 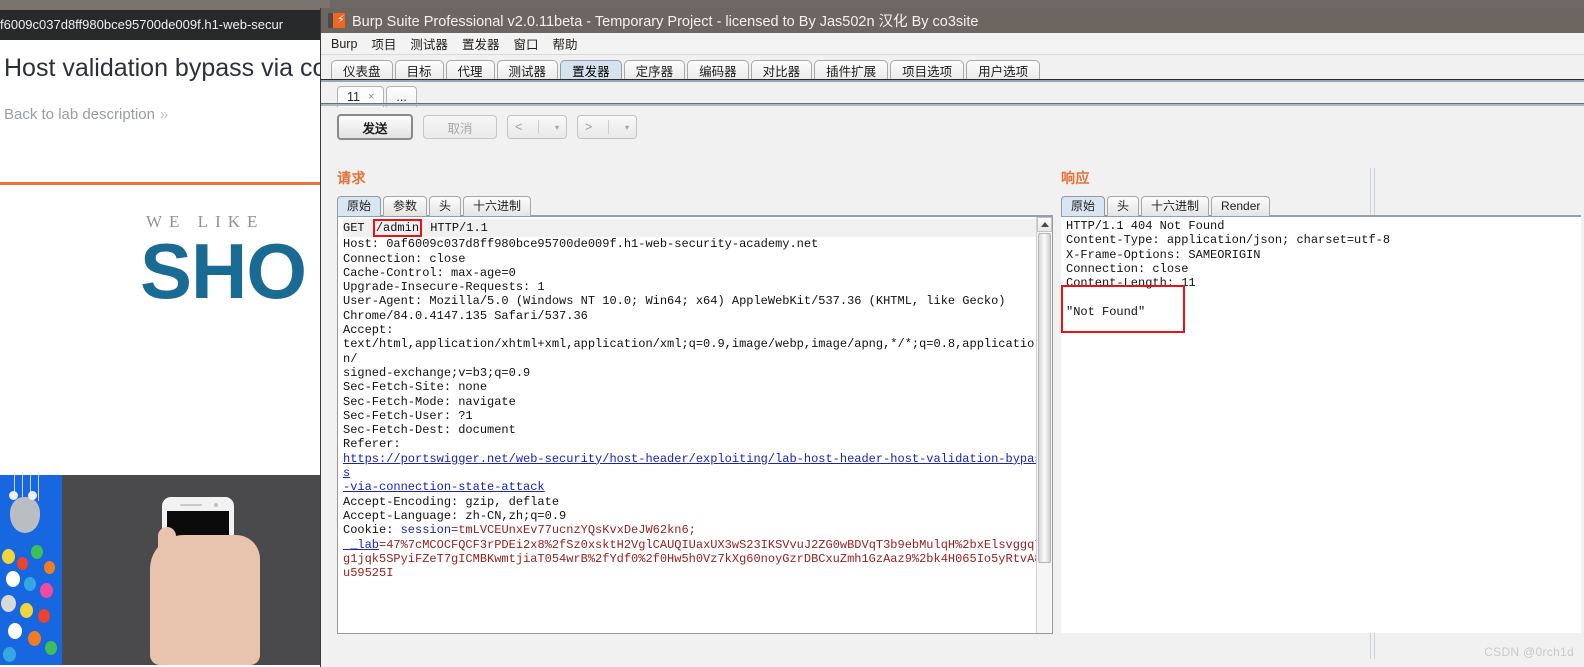 What do you see at coordinates (564, 43) in the screenshot?
I see `menu-item-help: 帮助` at bounding box center [564, 43].